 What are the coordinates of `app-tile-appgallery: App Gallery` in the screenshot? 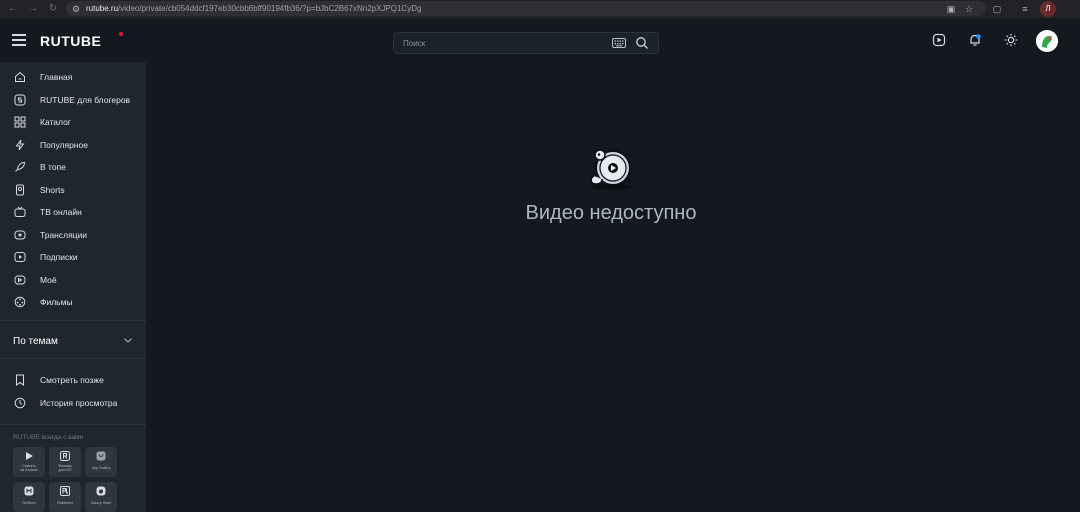 It's located at (101, 462).